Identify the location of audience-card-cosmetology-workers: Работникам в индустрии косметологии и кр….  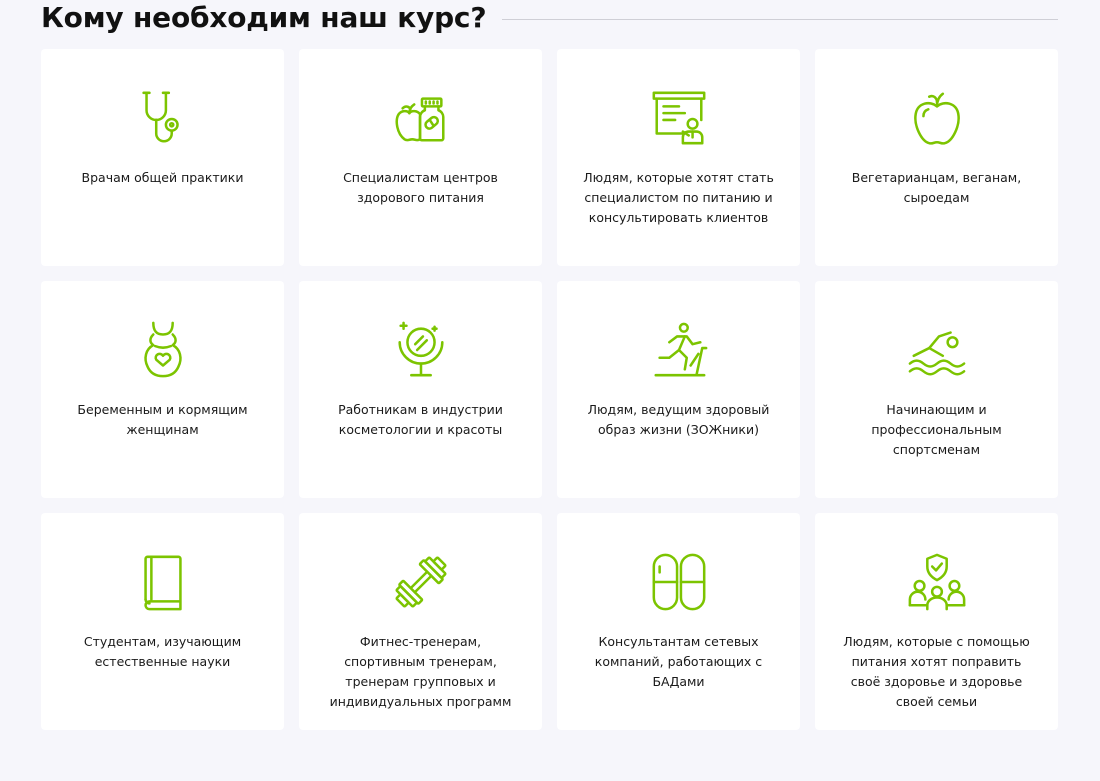
(420, 389).